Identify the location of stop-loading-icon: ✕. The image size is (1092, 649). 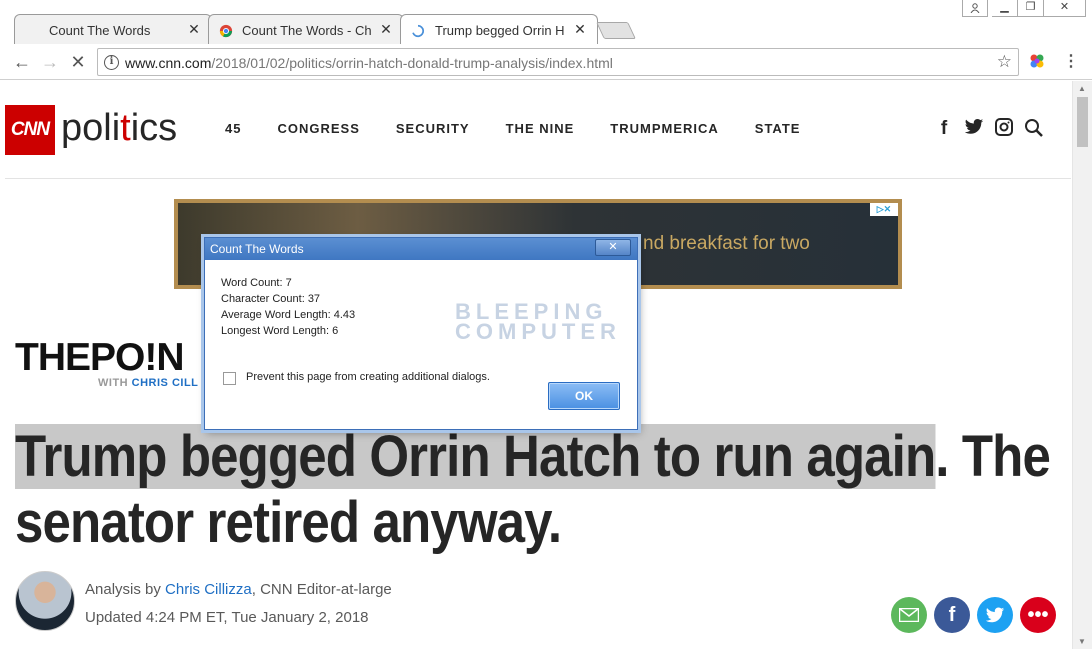
(78, 62).